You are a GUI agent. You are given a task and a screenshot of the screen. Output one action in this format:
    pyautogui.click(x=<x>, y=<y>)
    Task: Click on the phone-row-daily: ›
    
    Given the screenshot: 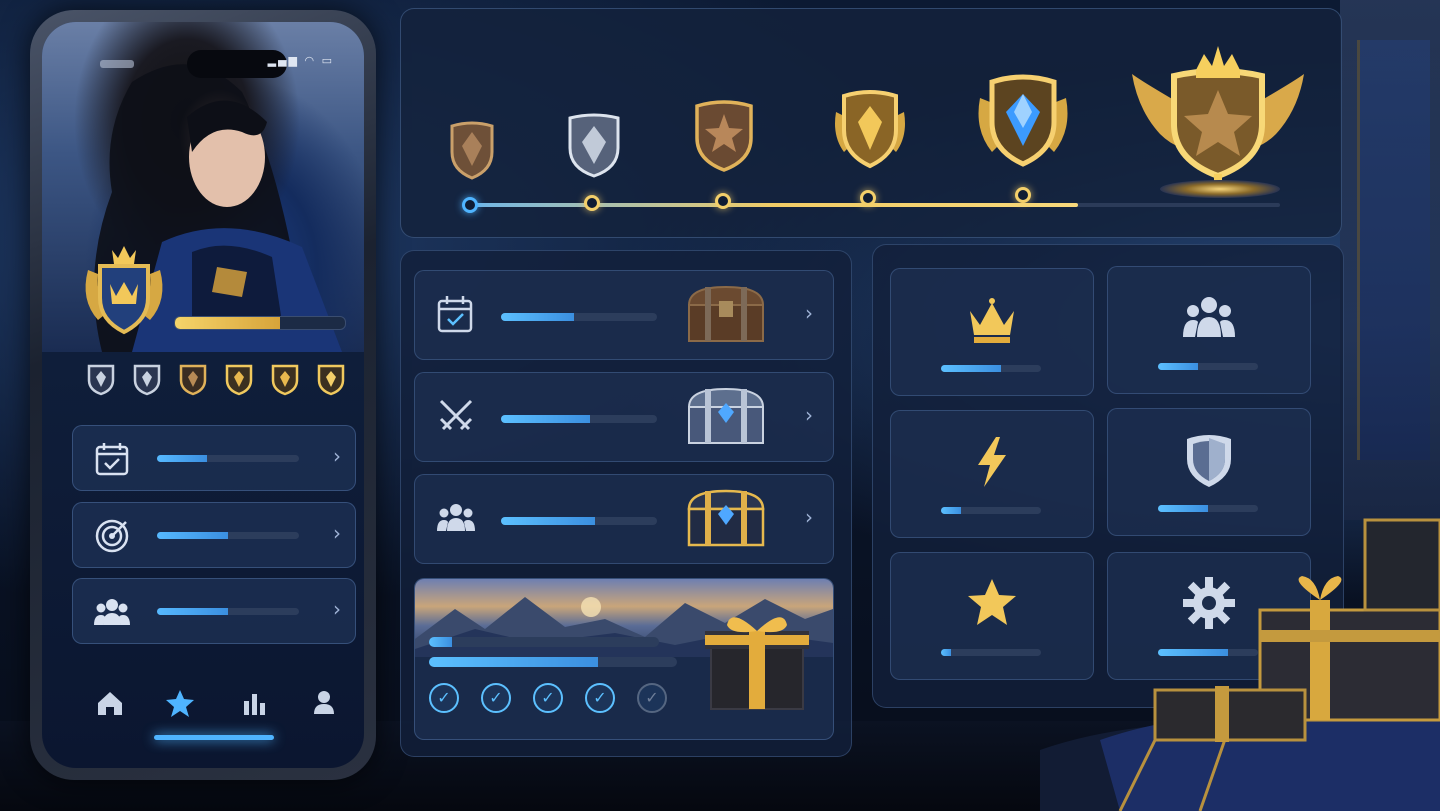 What is the action you would take?
    pyautogui.click(x=214, y=458)
    